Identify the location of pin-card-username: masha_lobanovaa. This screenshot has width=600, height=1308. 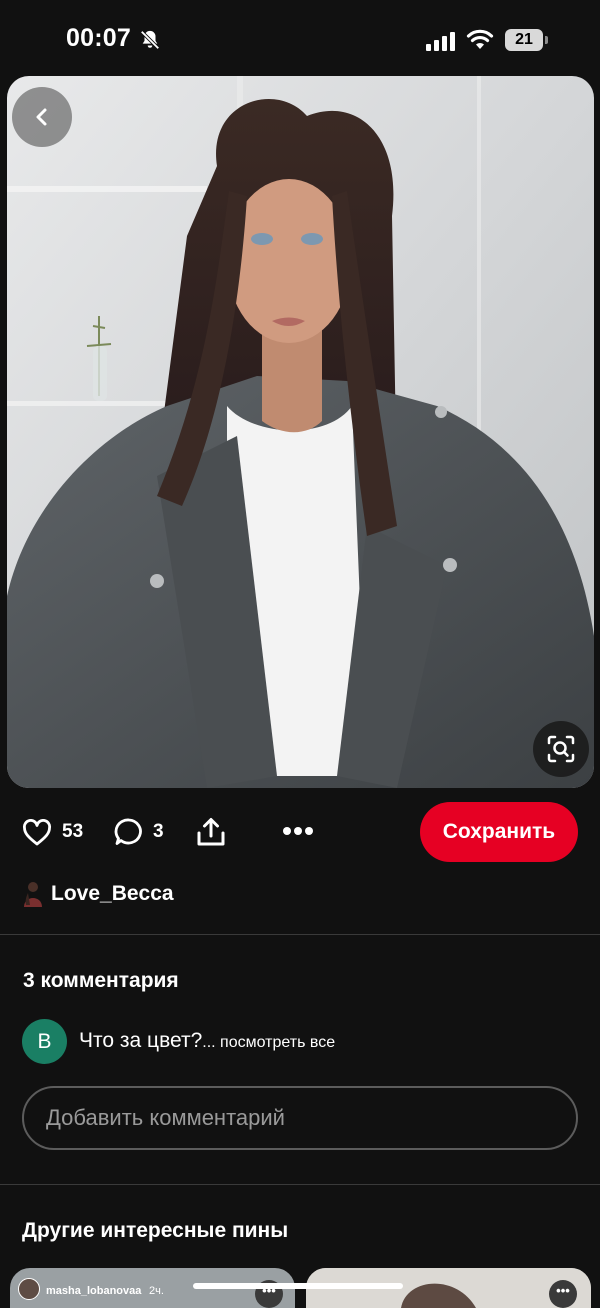
(94, 1291).